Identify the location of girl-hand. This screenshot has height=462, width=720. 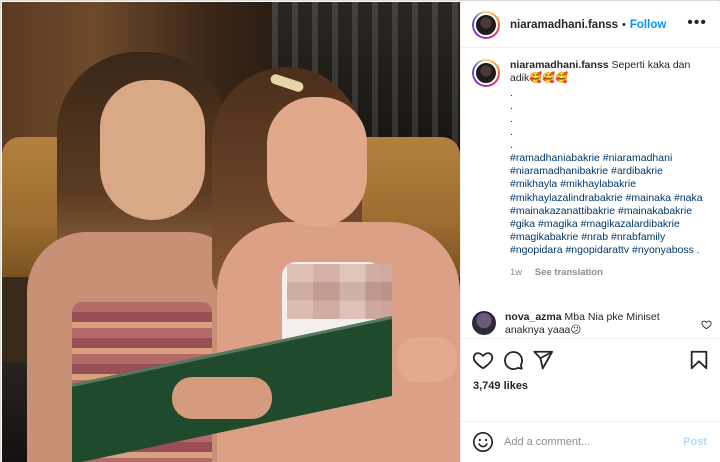
(222, 398).